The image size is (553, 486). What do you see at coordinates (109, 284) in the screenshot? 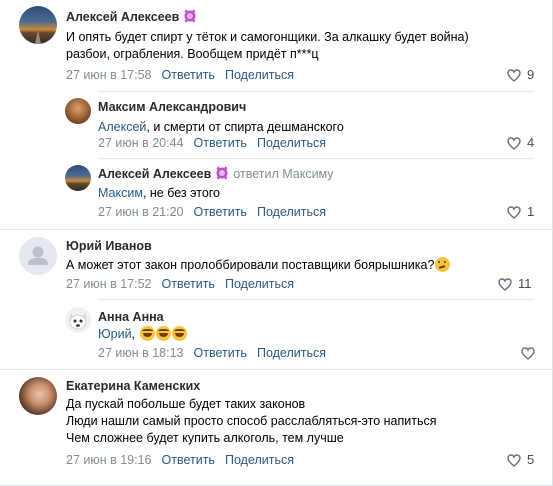
I see `comment-date: 27 июн в 17:52` at bounding box center [109, 284].